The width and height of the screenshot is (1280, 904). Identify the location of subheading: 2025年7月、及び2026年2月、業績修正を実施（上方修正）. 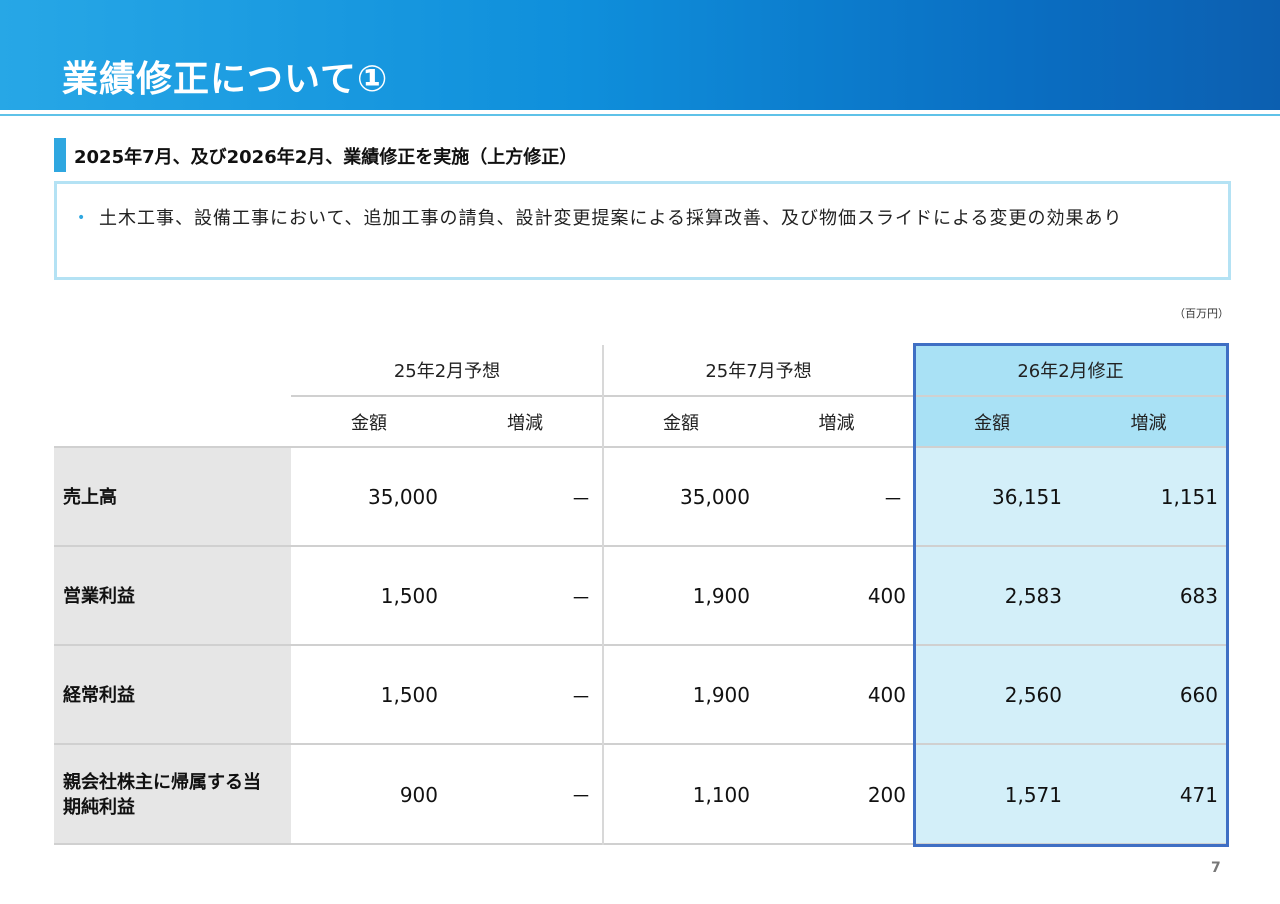
(326, 157).